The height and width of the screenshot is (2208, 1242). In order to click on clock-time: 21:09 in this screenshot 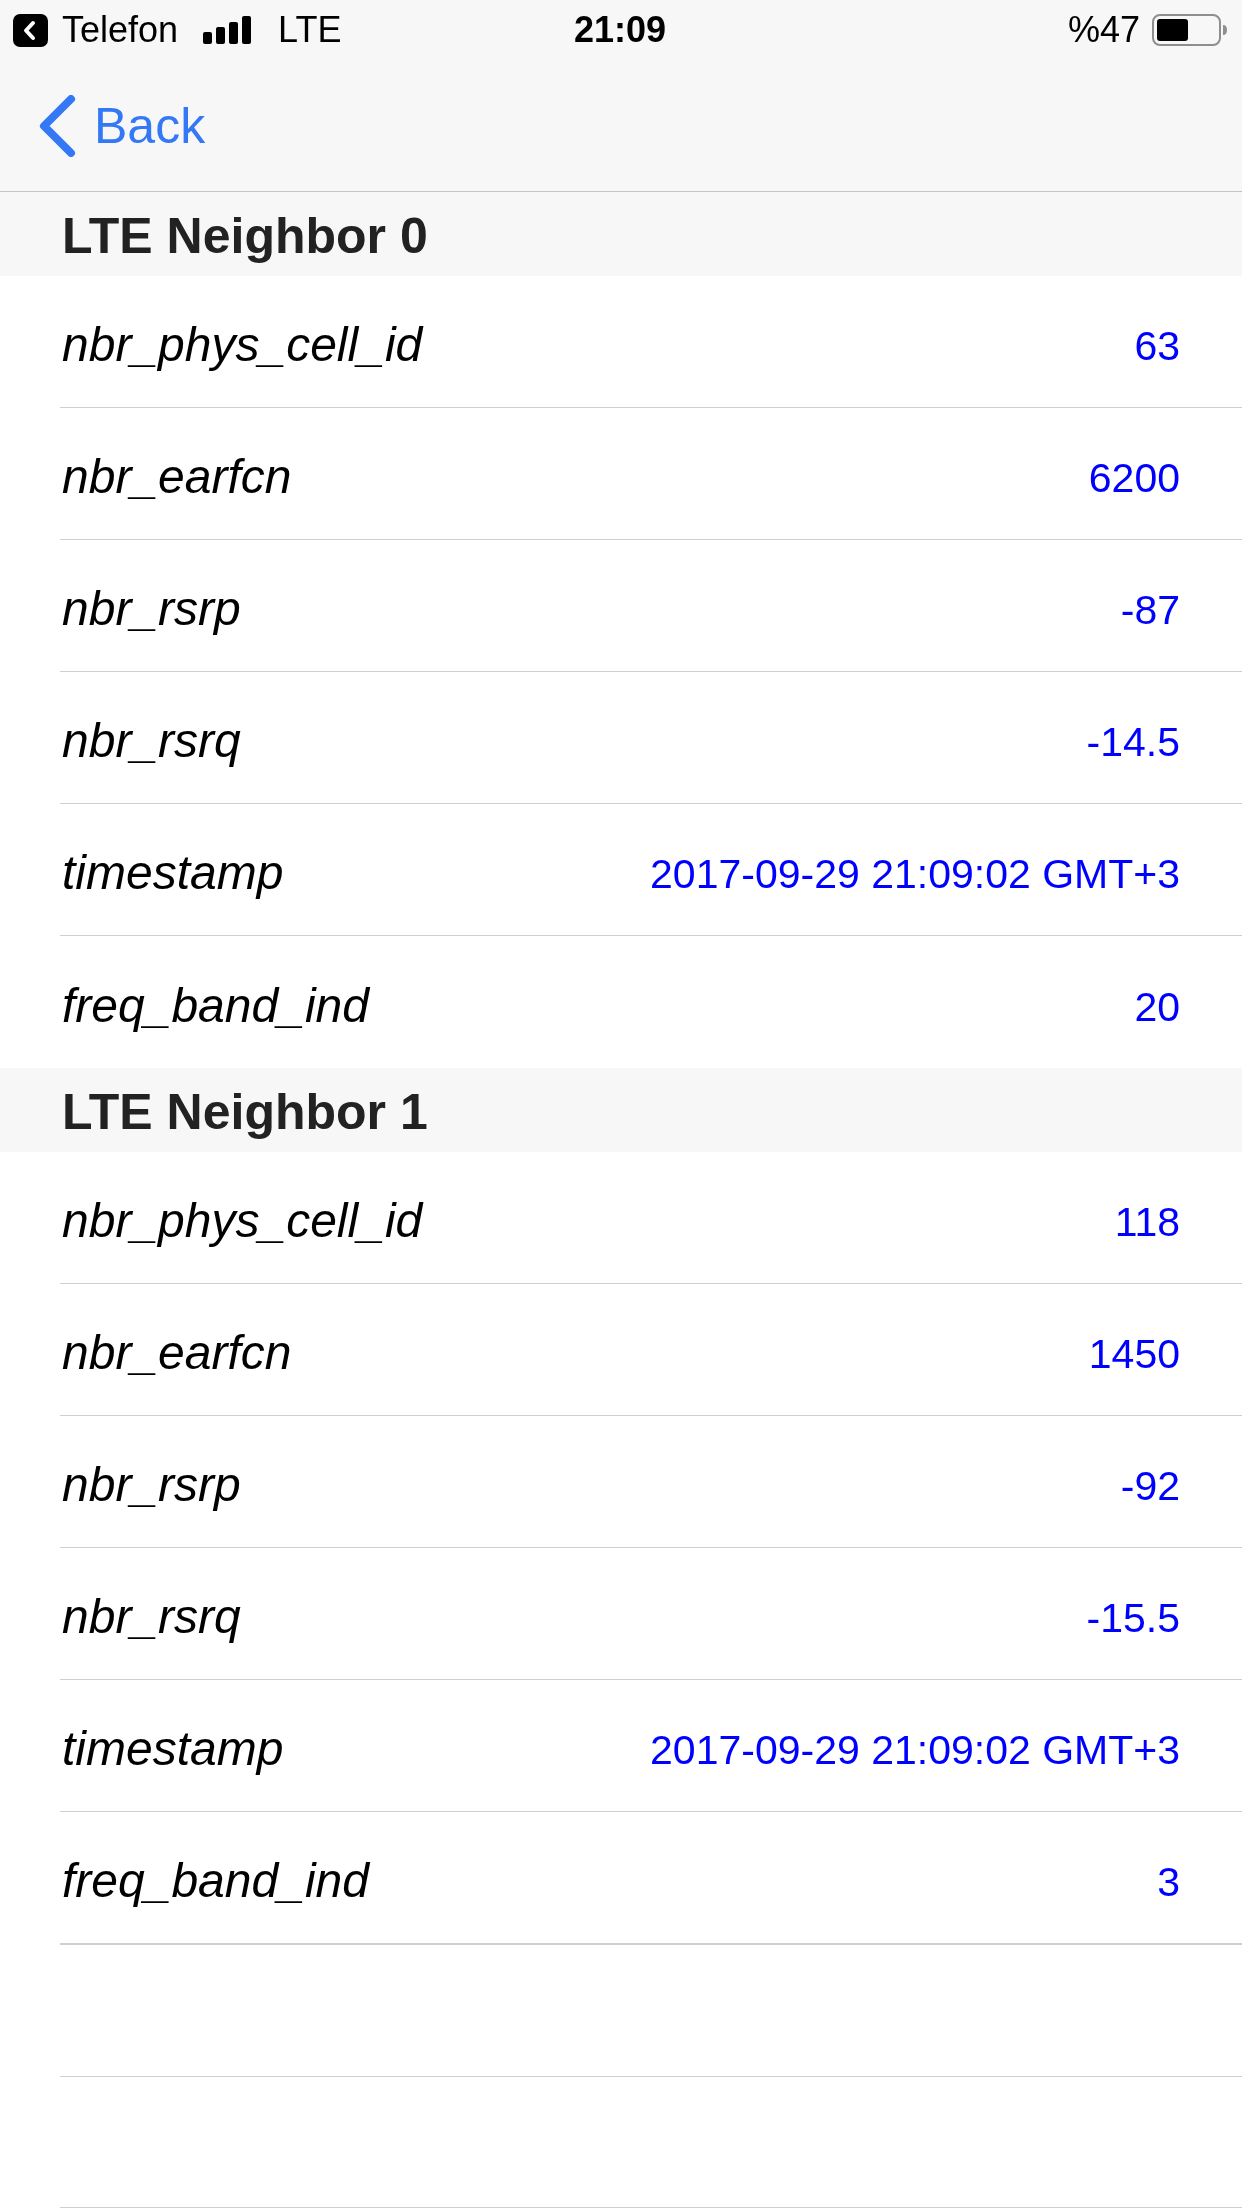, I will do `click(620, 30)`.